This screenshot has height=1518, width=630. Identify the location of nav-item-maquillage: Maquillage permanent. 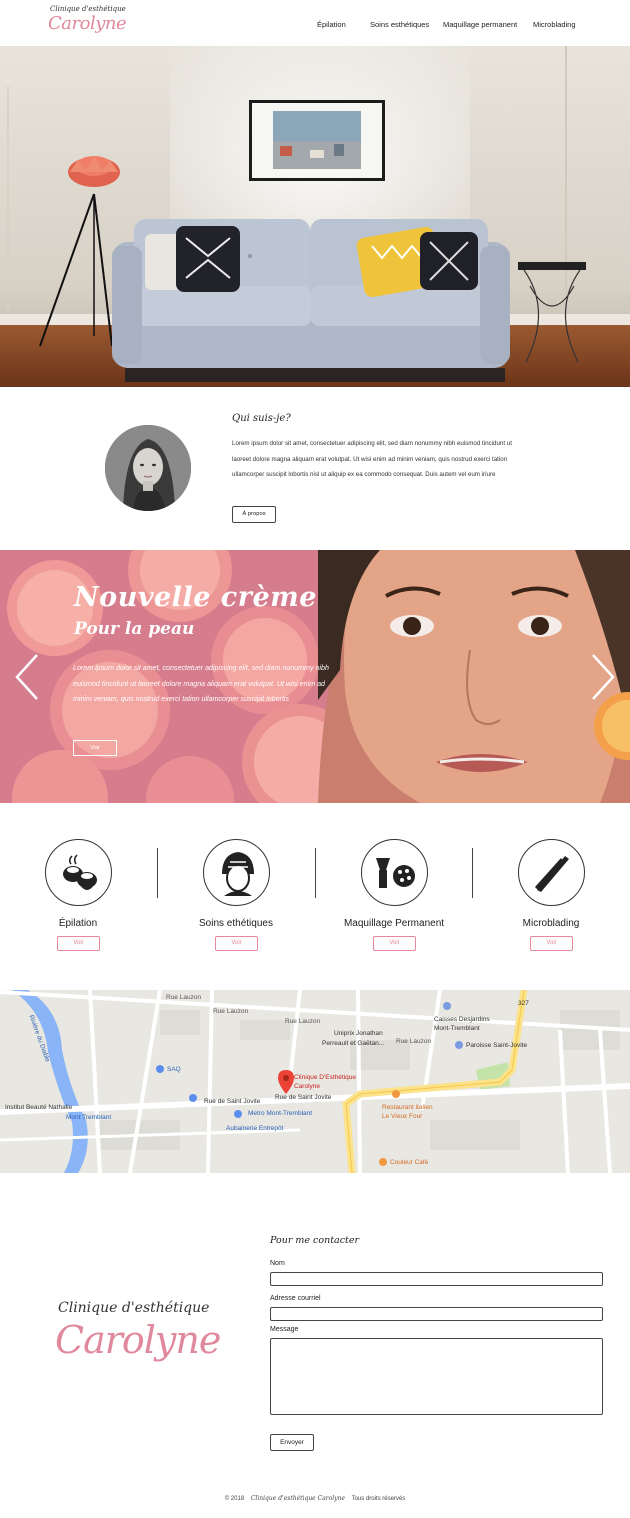
(480, 24).